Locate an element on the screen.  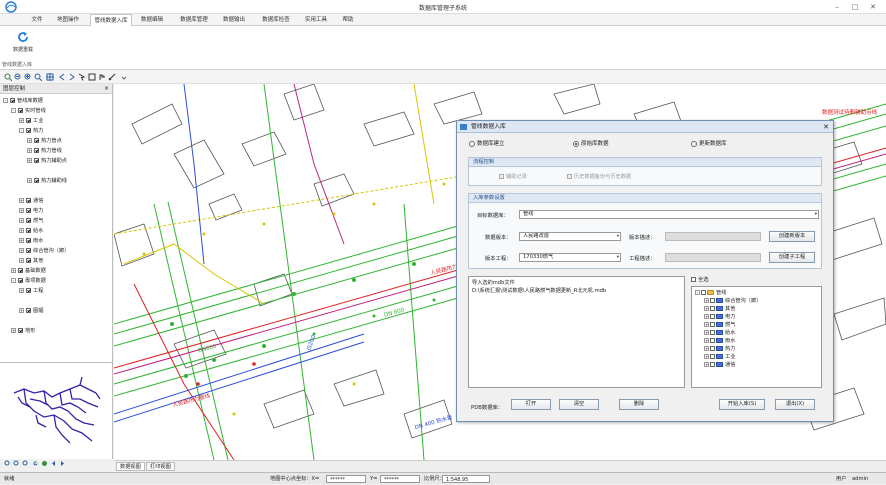
create-version-button: 创建新版本 is located at coordinates (792, 236).